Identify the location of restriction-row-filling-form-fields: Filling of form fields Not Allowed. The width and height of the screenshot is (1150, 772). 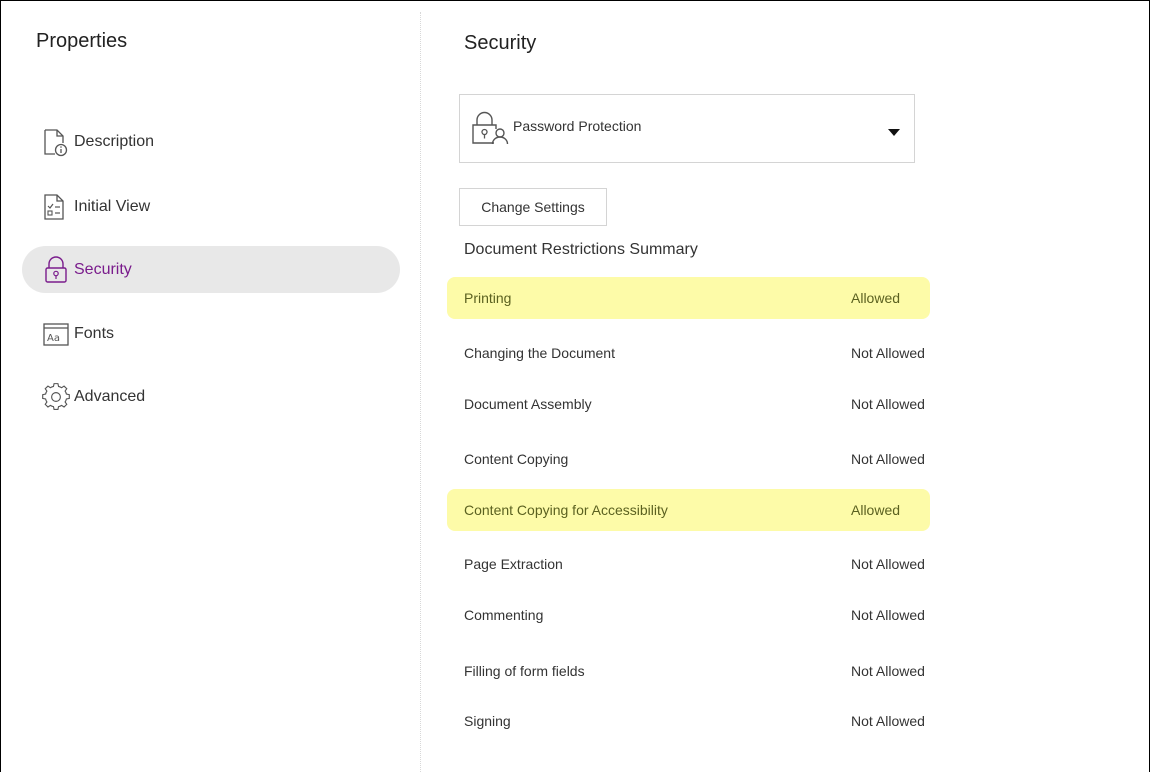
(688, 671).